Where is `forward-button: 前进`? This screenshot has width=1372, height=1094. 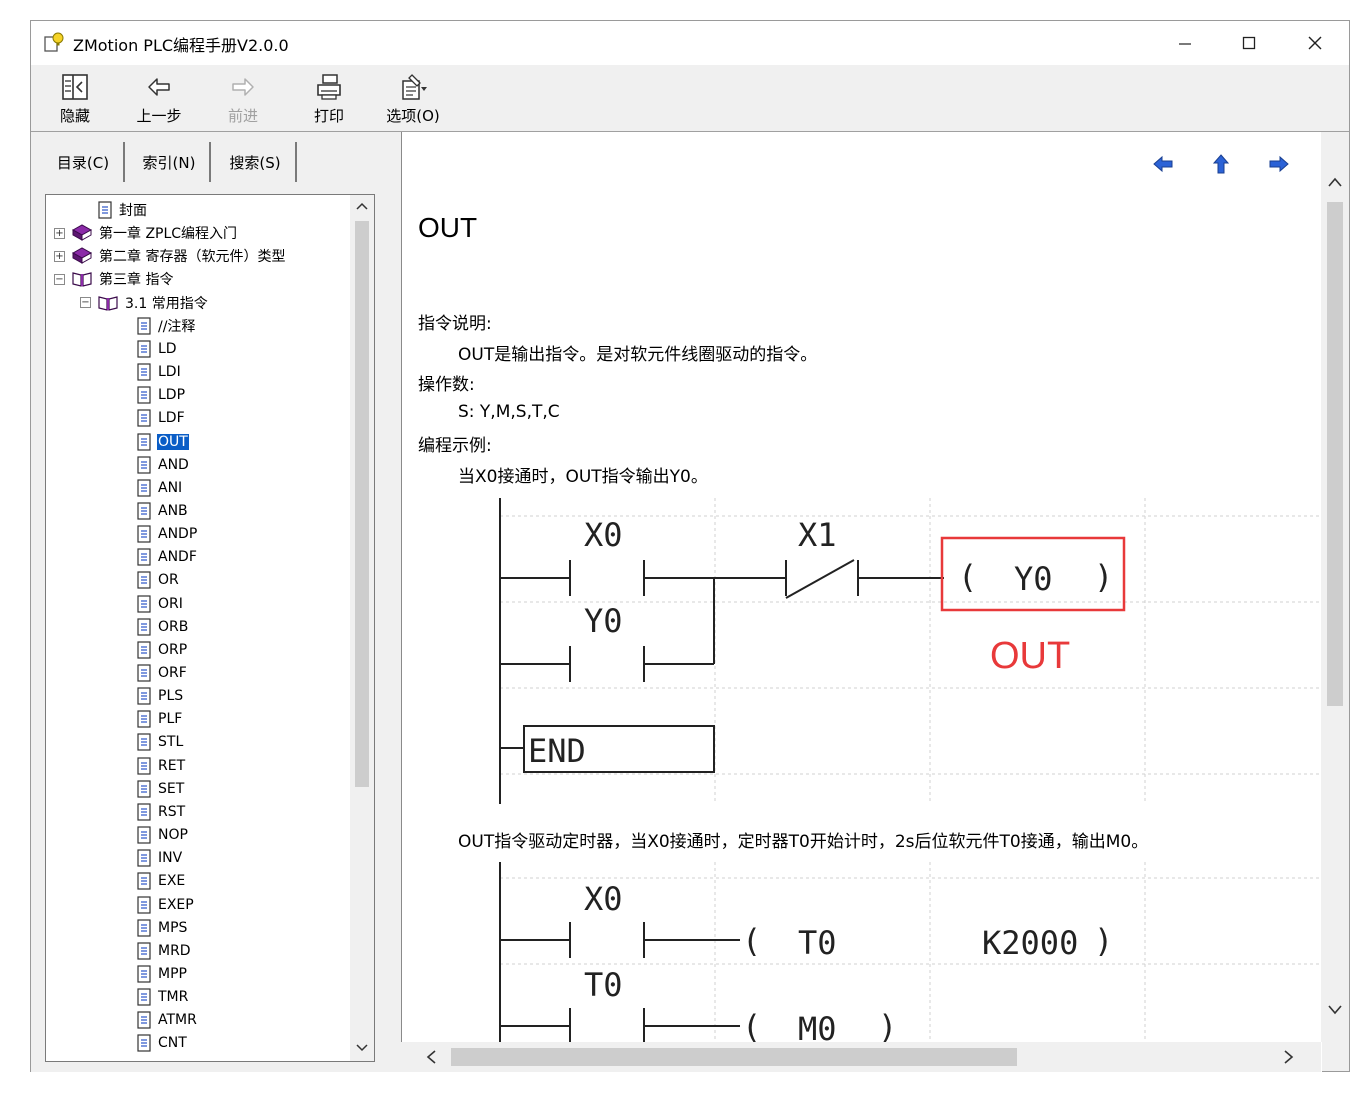
forward-button: 前进 is located at coordinates (243, 98).